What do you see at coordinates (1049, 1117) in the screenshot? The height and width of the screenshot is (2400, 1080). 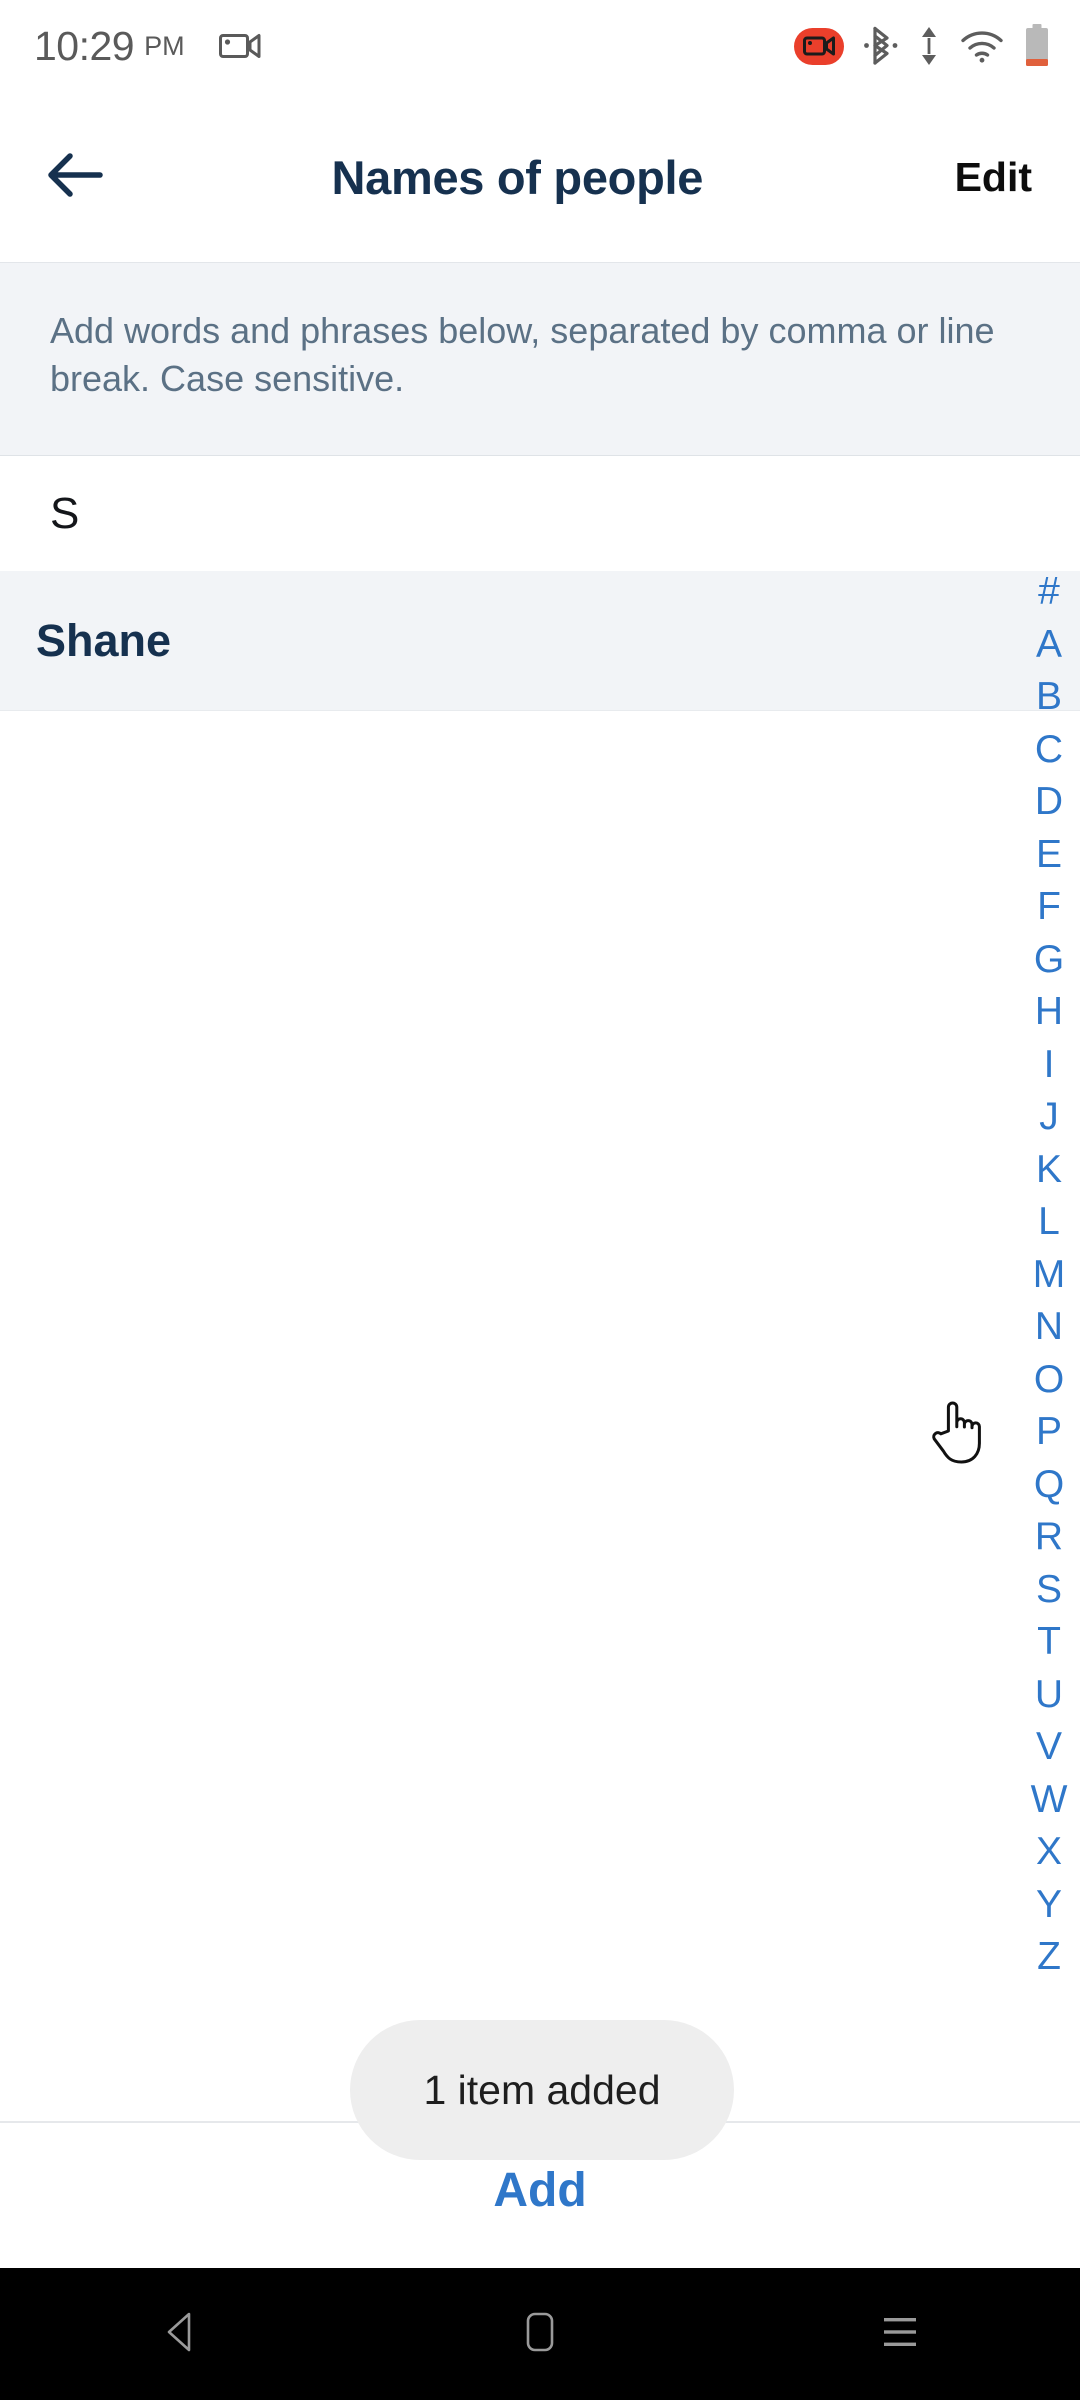 I see `alpha-index-letter: J` at bounding box center [1049, 1117].